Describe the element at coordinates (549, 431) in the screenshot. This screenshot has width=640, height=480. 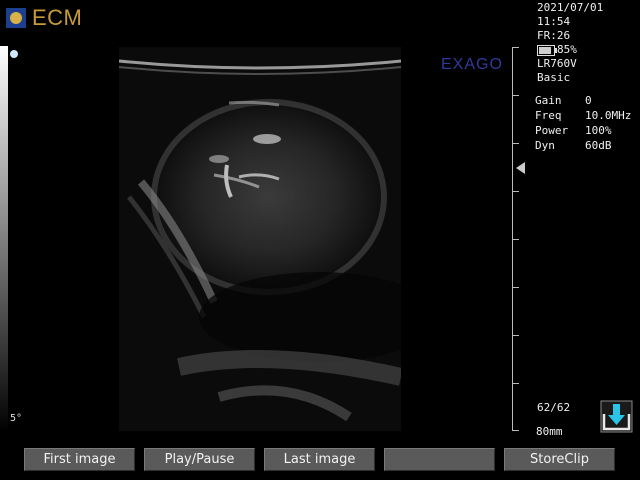
I see `depth-readout: 80mm` at that location.